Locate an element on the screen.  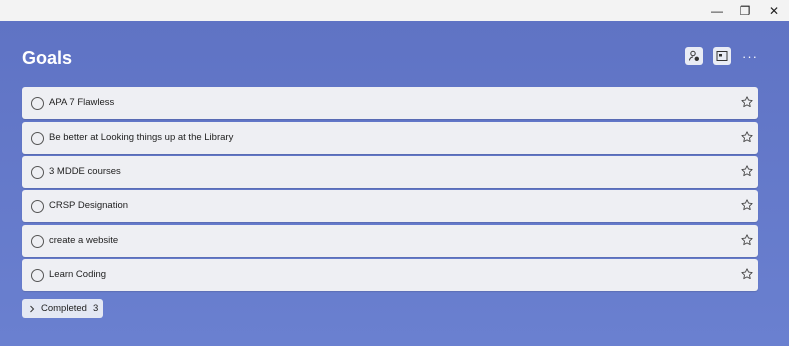
task-title: 3 MDDE courses is located at coordinates (85, 171).